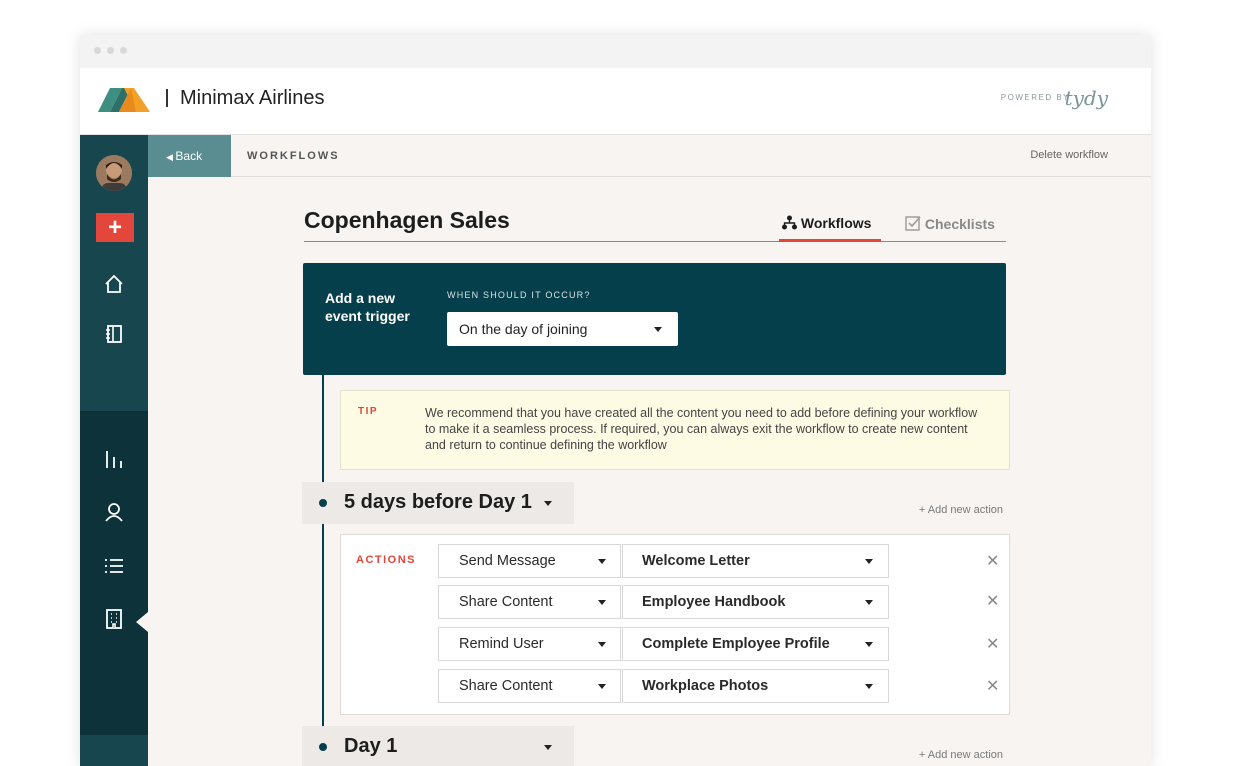 Image resolution: width=1235 pixels, height=766 pixels. What do you see at coordinates (438, 746) in the screenshot?
I see `section-header: Day 1` at bounding box center [438, 746].